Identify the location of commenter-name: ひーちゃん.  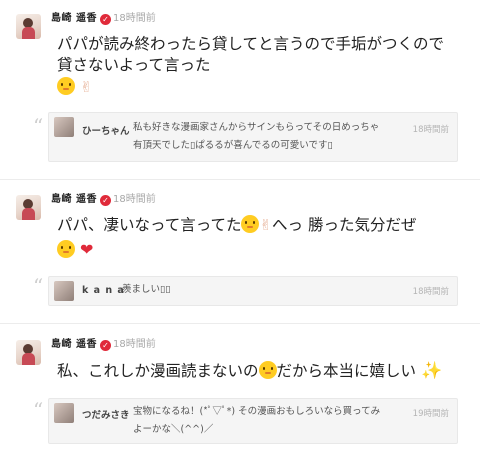
(106, 130).